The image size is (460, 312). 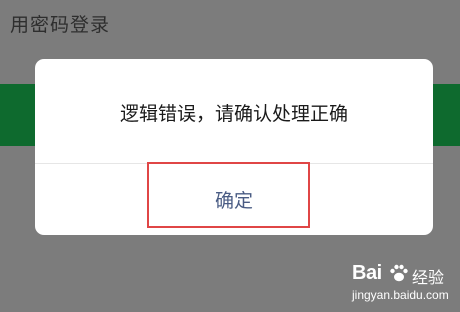 I want to click on watermark-url: jingyan.baidu.com, so click(x=400, y=295).